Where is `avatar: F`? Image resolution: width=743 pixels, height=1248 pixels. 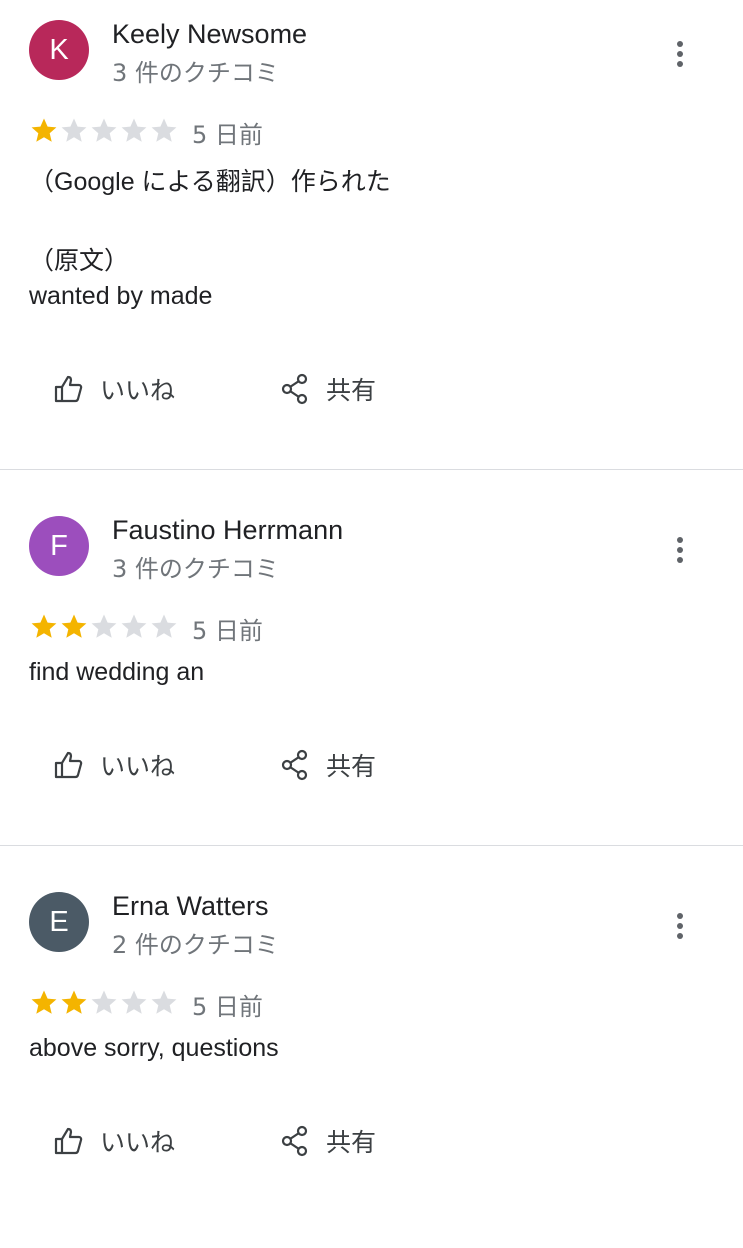
avatar: F is located at coordinates (59, 546).